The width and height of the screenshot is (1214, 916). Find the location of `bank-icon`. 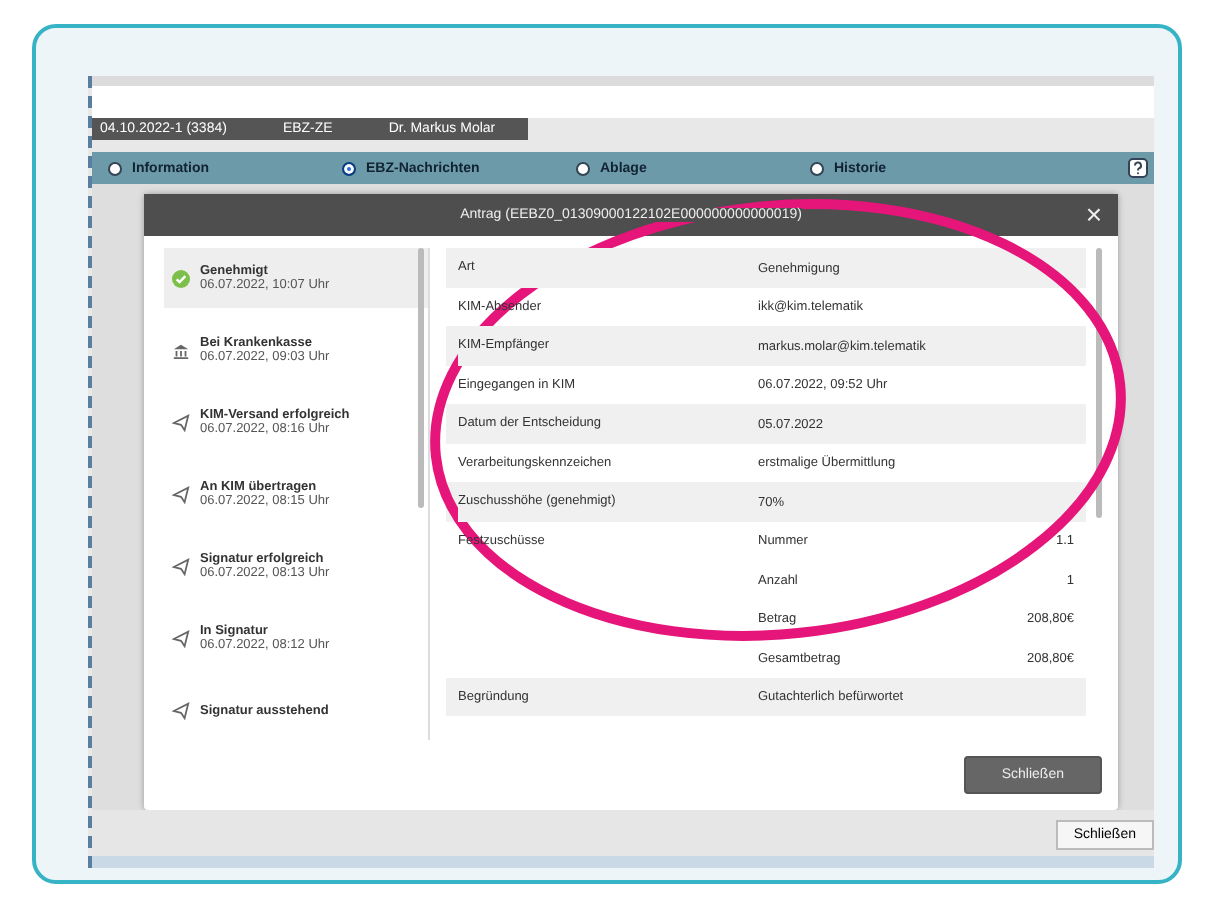

bank-icon is located at coordinates (181, 350).